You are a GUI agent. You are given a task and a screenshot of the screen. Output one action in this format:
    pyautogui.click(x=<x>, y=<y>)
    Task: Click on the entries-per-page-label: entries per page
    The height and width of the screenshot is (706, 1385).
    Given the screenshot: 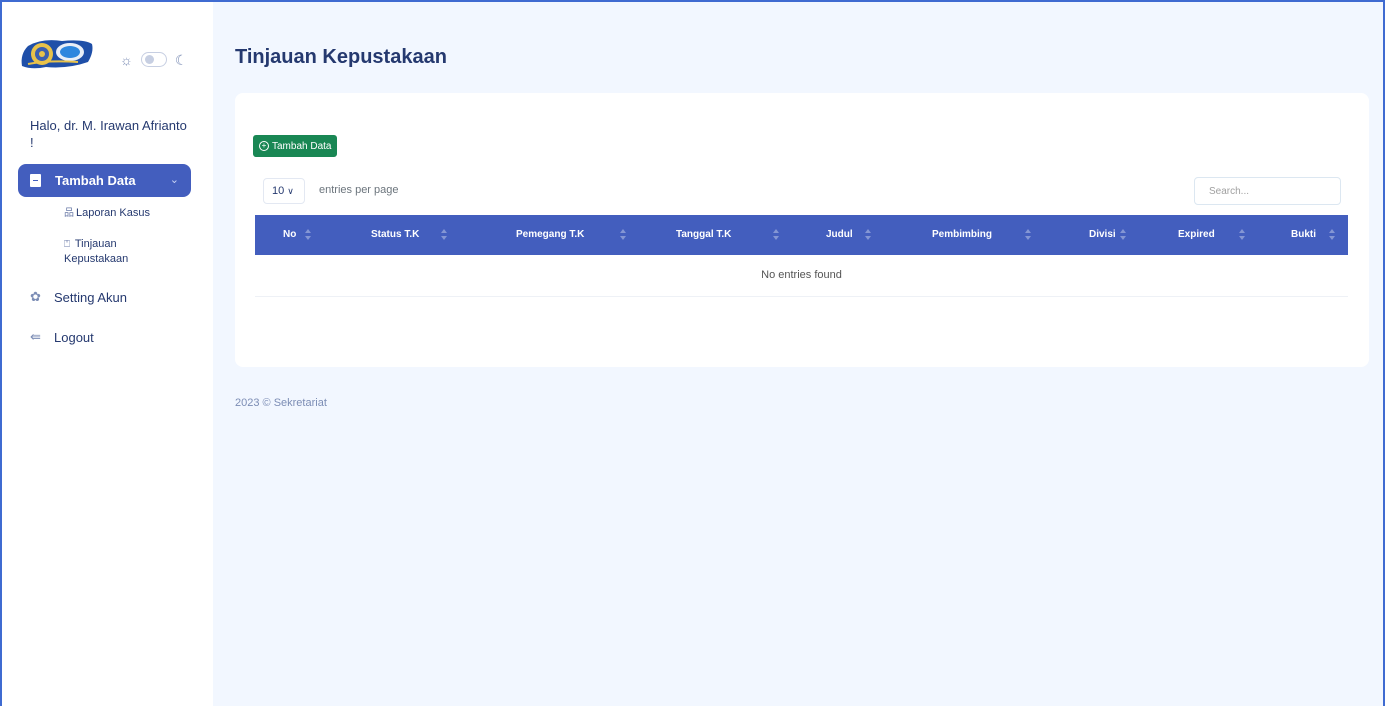 What is the action you would take?
    pyautogui.click(x=359, y=190)
    